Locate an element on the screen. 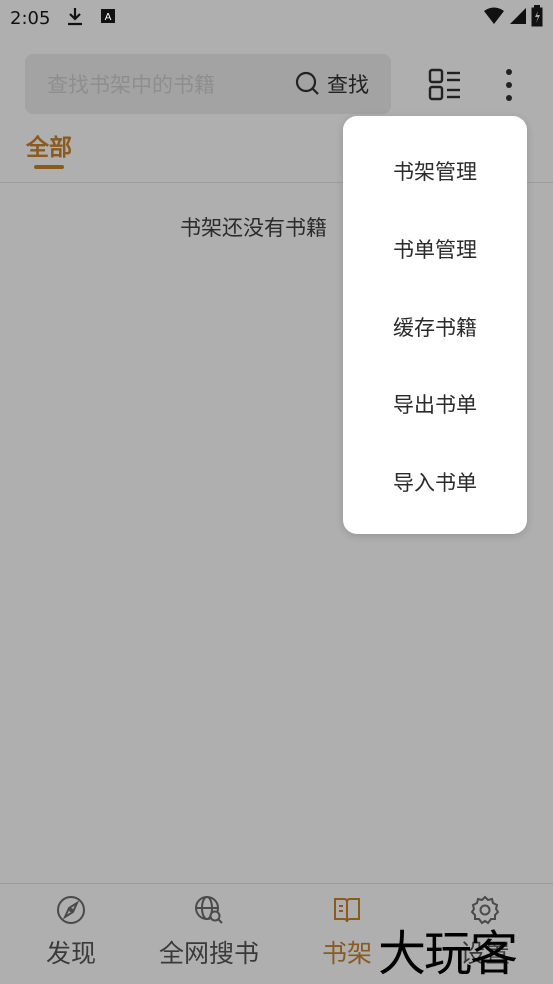  more-vertical-icon is located at coordinates (509, 85).